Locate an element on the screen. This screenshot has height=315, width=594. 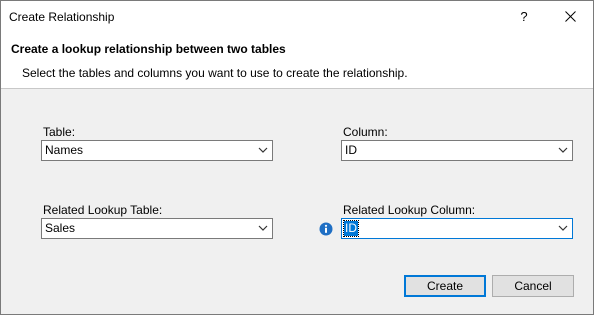
column-dropdown: ID is located at coordinates (457, 150).